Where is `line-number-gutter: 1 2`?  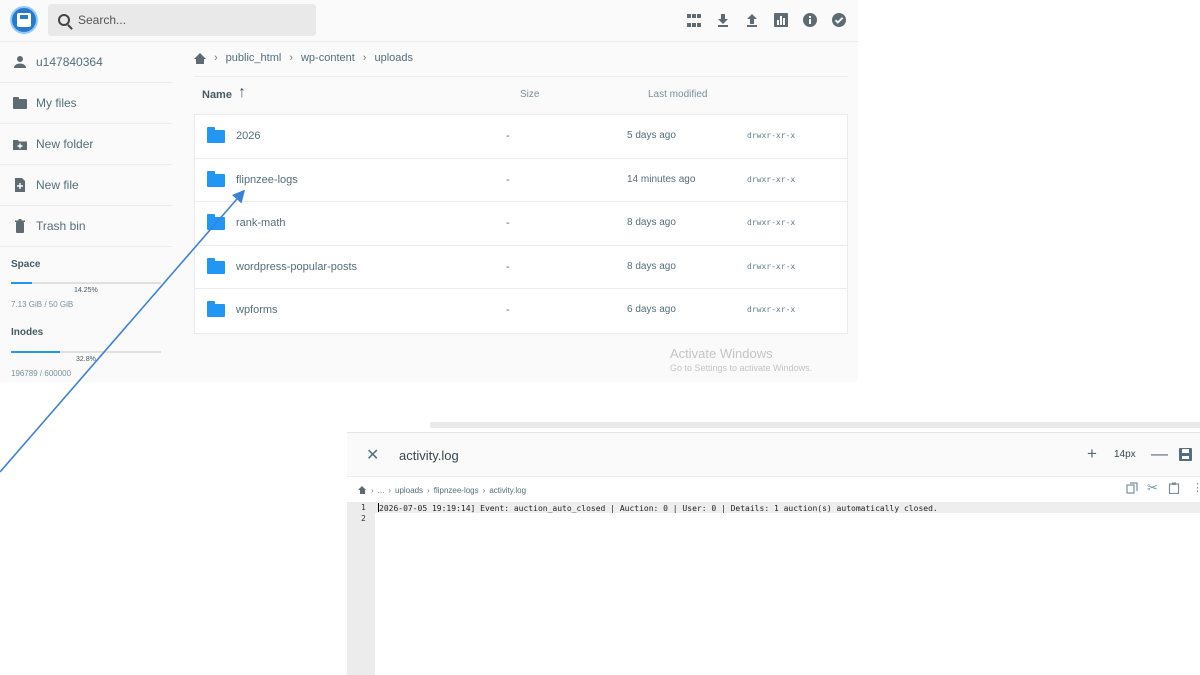
line-number-gutter: 1 2 is located at coordinates (361, 588).